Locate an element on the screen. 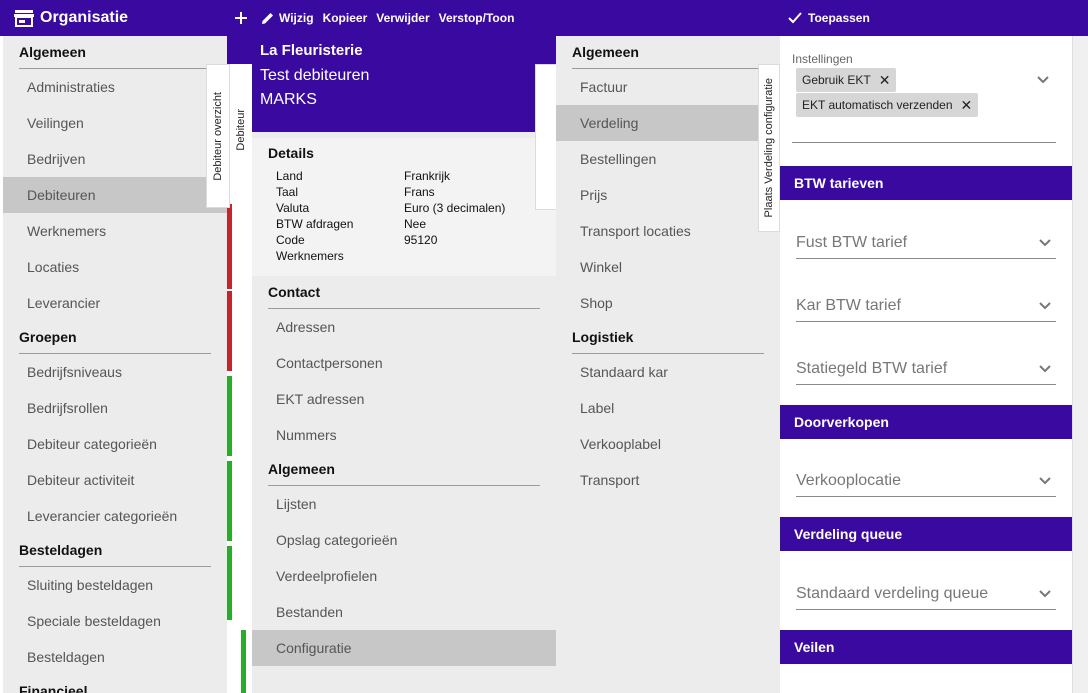 The height and width of the screenshot is (693, 1088). detail-row: Taal Frans is located at coordinates (355, 192).